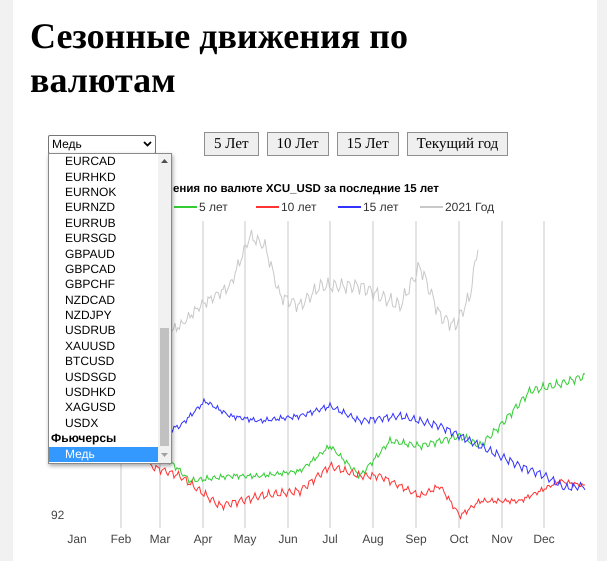 Image resolution: width=607 pixels, height=561 pixels. What do you see at coordinates (103, 392) in the screenshot?
I see `dropdown-option: USDHKD` at bounding box center [103, 392].